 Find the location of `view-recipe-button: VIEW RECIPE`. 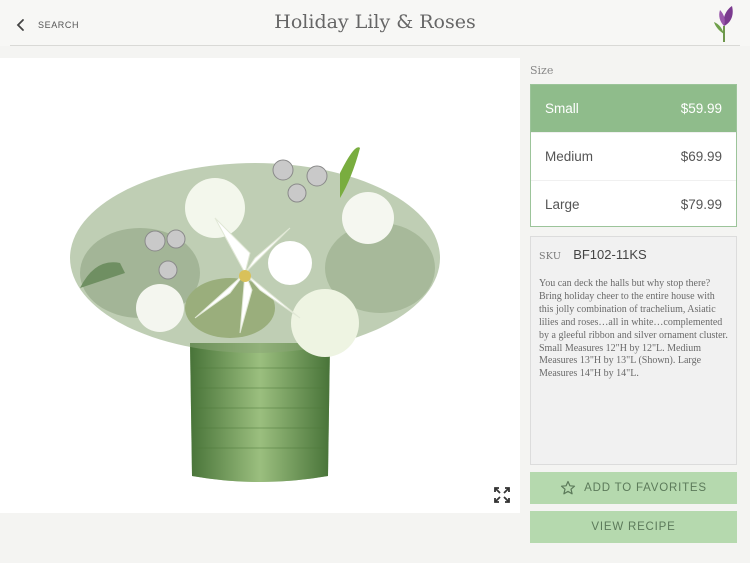

view-recipe-button: VIEW RECIPE is located at coordinates (633, 527).